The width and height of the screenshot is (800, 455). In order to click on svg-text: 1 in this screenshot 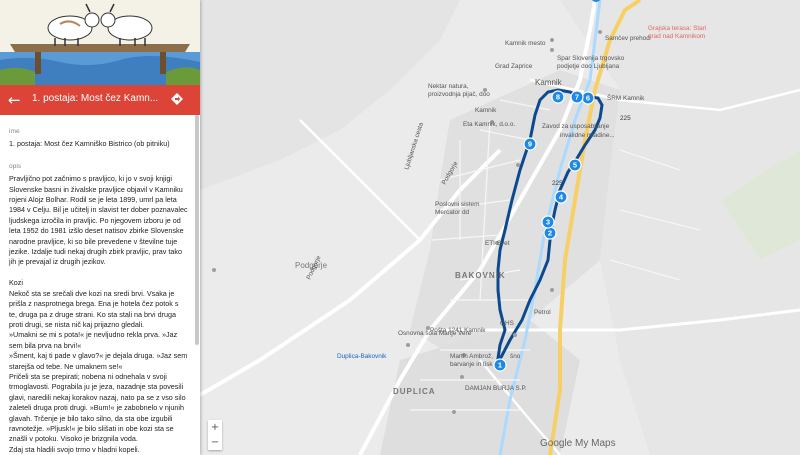, I will do `click(500, 365)`.